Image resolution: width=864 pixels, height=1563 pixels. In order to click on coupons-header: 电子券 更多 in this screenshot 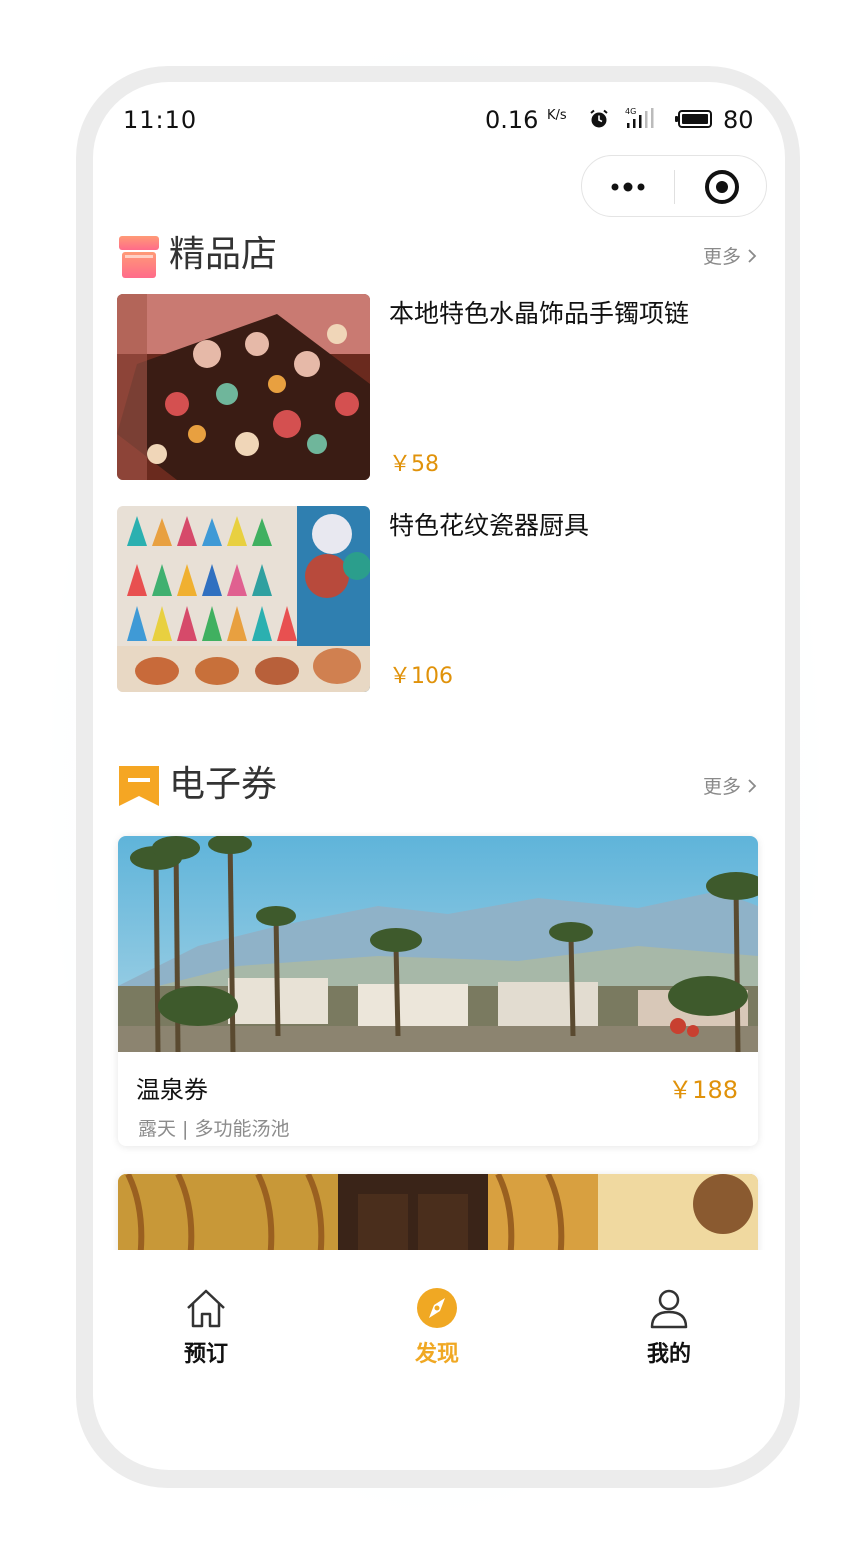, I will do `click(437, 787)`.